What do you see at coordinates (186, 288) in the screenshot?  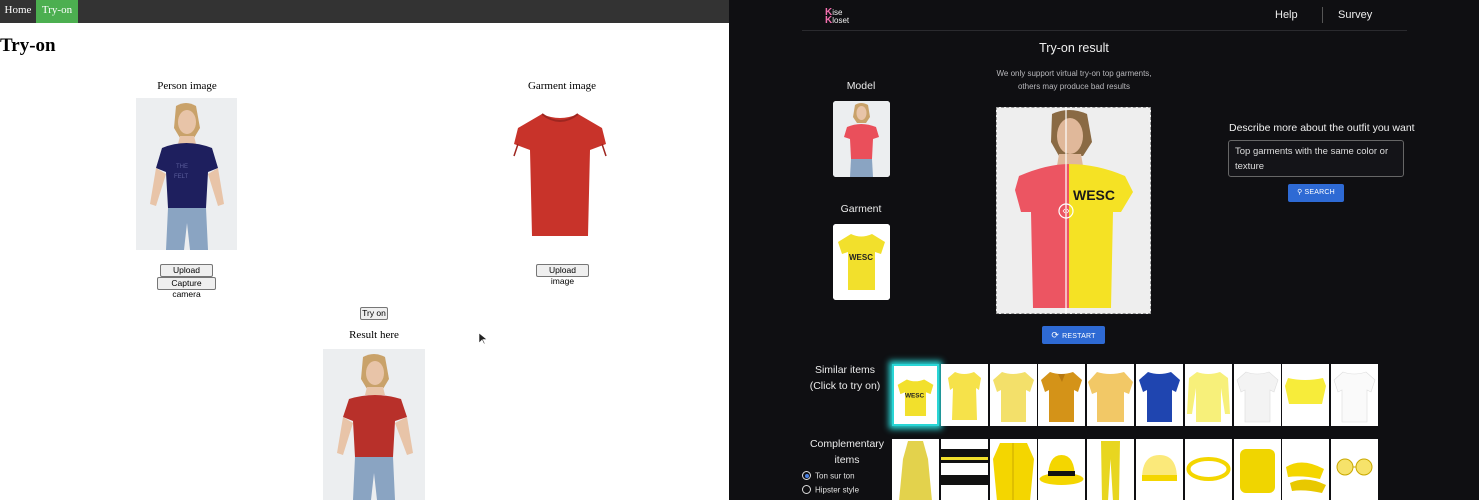 I see `capture-camera-button: Capture camera` at bounding box center [186, 288].